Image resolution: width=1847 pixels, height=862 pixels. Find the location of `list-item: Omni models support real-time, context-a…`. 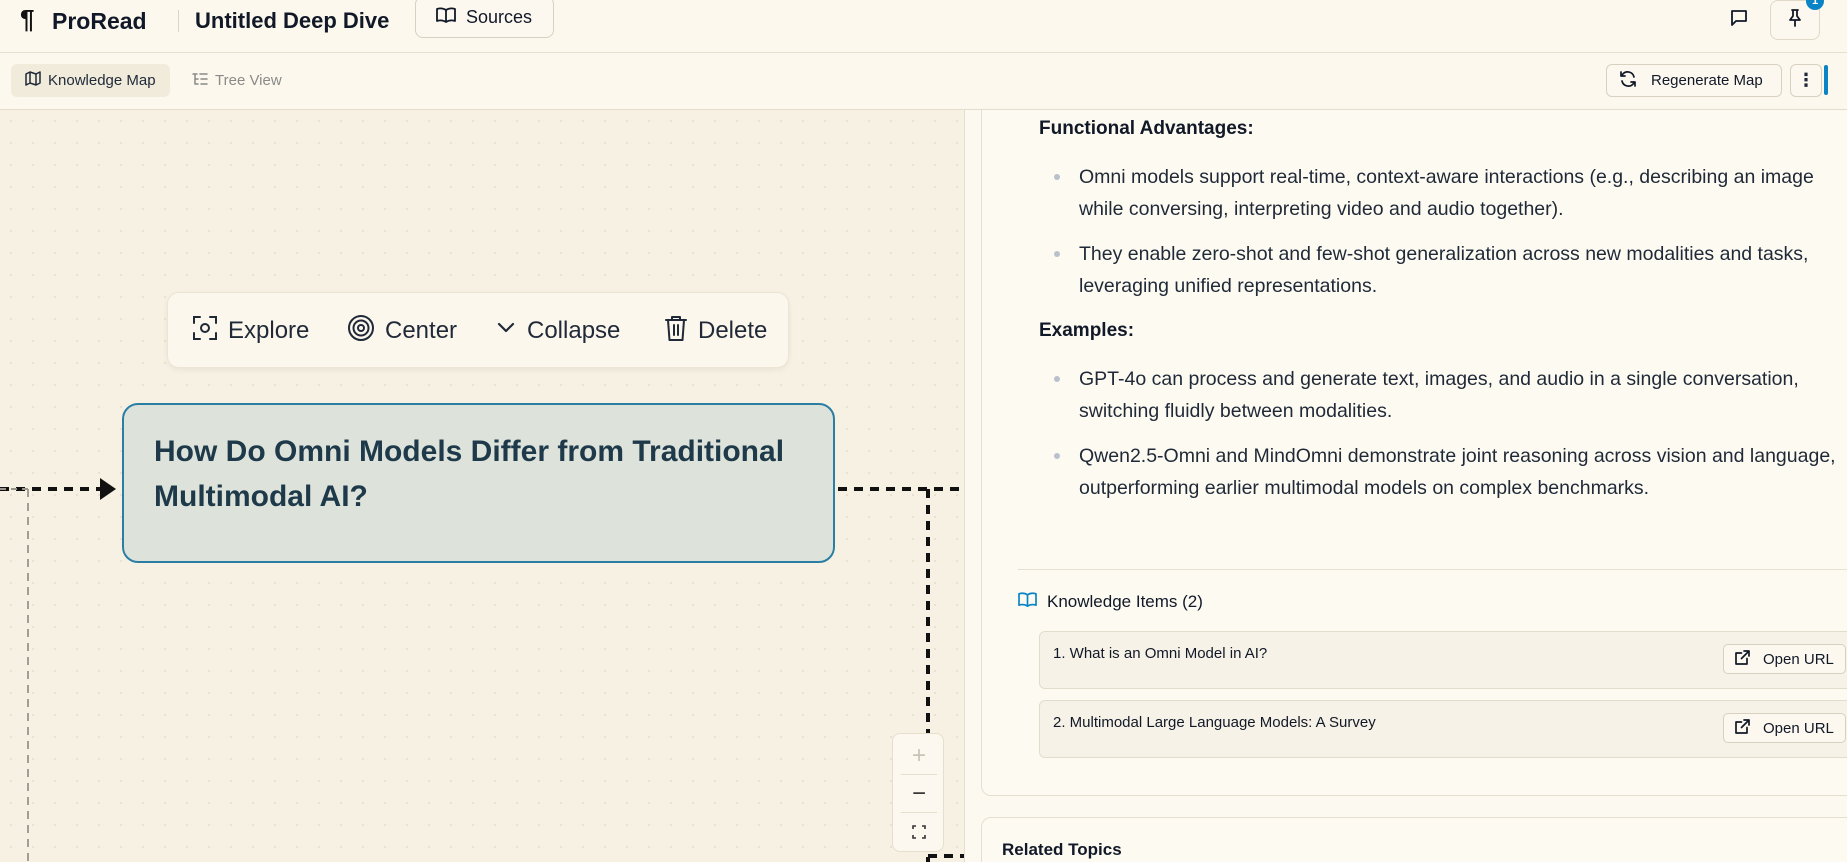

list-item: Omni models support real-time, context-a… is located at coordinates (1446, 193).